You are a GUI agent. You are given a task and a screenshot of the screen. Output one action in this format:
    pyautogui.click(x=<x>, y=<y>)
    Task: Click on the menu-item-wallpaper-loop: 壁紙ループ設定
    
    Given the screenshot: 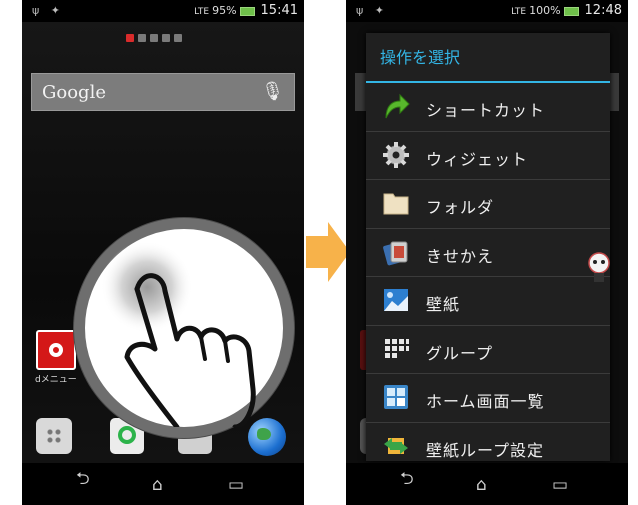 What is the action you would take?
    pyautogui.click(x=488, y=442)
    